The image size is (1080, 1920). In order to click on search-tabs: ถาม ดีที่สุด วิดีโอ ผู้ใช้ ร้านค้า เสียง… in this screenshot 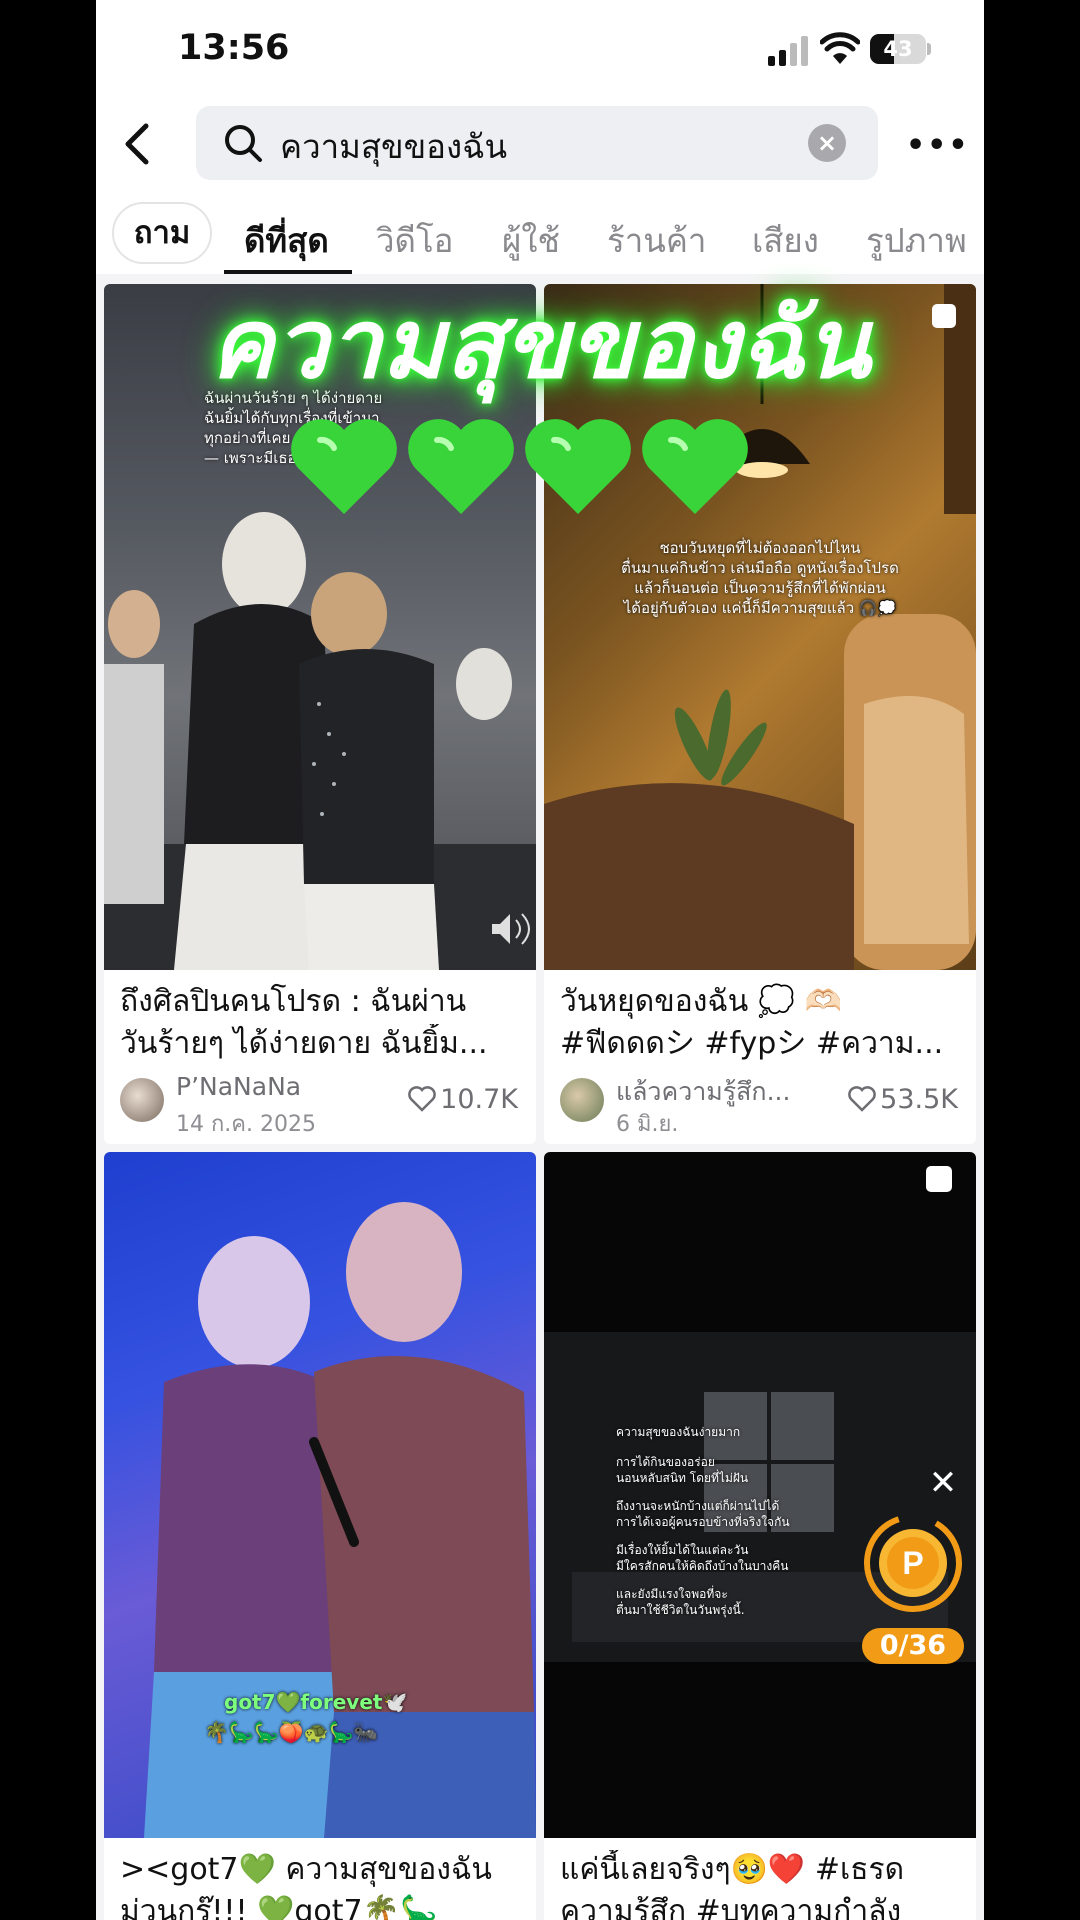, I will do `click(540, 235)`.